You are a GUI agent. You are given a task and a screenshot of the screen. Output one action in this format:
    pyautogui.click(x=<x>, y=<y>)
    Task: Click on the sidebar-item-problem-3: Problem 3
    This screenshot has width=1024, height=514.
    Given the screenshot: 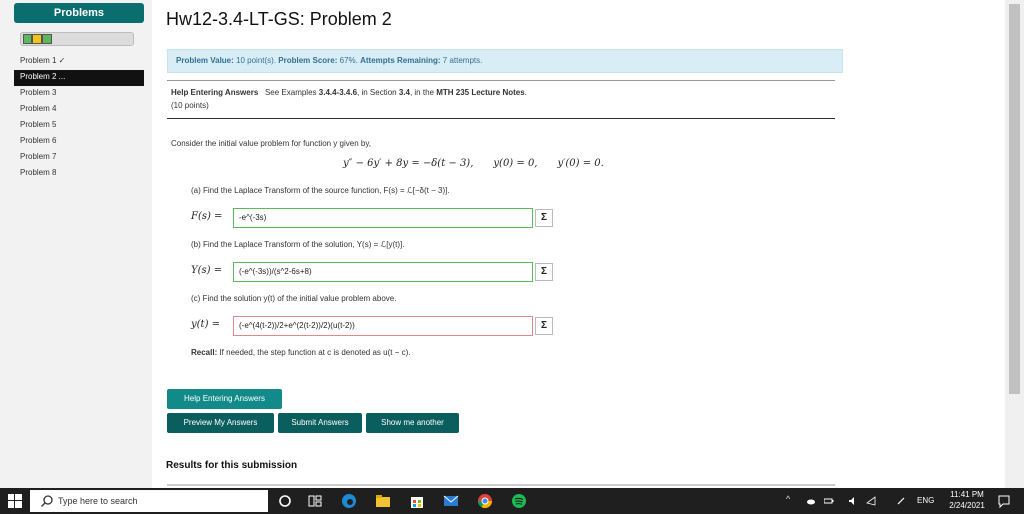 What is the action you would take?
    pyautogui.click(x=79, y=94)
    